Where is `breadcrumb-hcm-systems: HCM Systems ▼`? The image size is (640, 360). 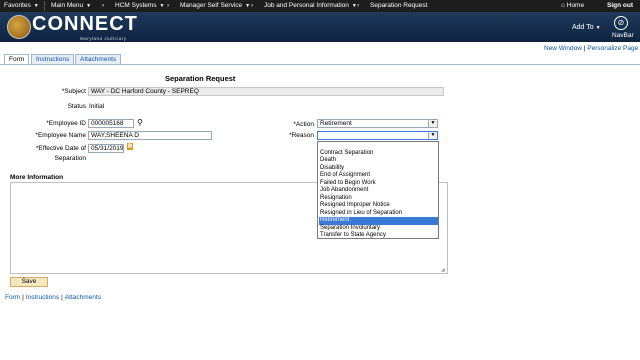 breadcrumb-hcm-systems: HCM Systems ▼ is located at coordinates (139, 6).